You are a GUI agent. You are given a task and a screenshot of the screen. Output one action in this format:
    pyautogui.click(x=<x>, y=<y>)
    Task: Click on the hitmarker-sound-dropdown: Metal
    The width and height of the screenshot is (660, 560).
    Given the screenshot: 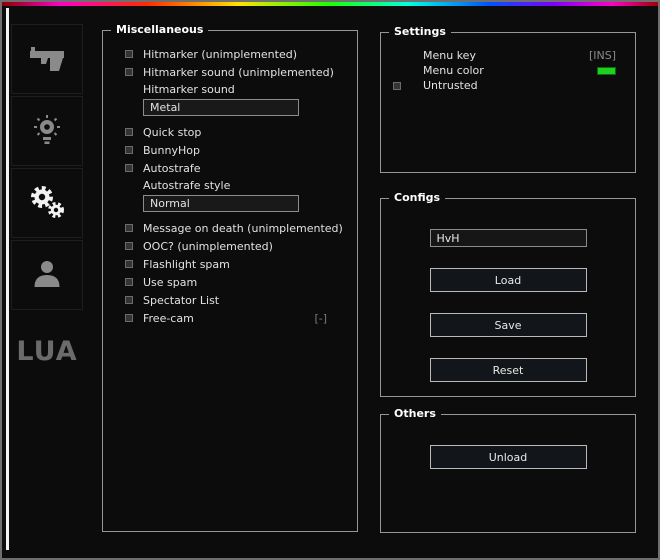 What is the action you would take?
    pyautogui.click(x=221, y=107)
    